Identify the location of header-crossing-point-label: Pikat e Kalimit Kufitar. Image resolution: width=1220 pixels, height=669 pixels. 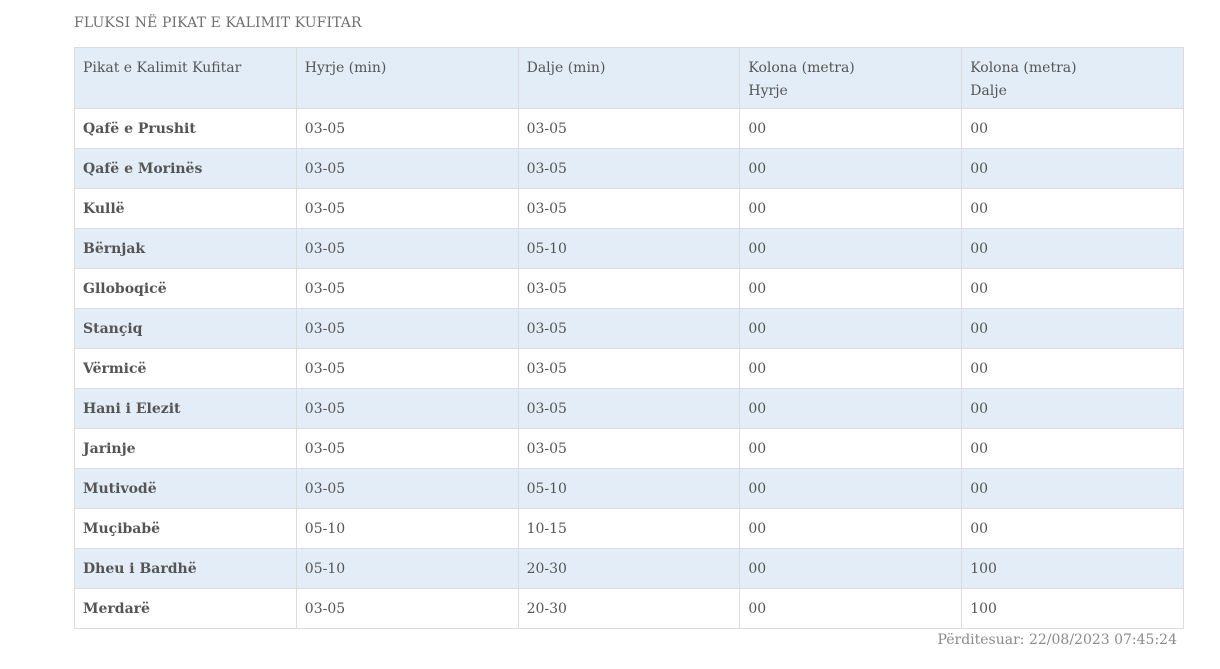
(162, 68).